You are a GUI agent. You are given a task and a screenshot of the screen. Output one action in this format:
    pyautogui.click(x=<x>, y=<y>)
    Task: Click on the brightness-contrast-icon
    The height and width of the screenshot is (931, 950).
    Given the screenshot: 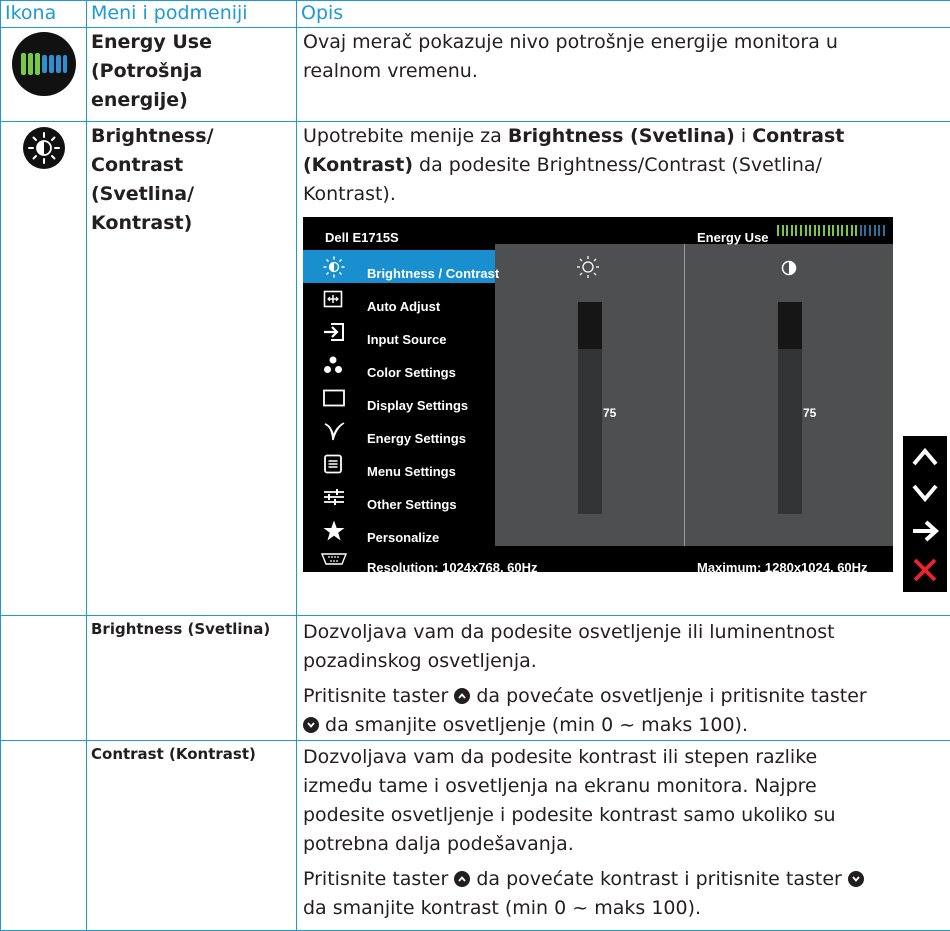 What is the action you would take?
    pyautogui.click(x=44, y=148)
    